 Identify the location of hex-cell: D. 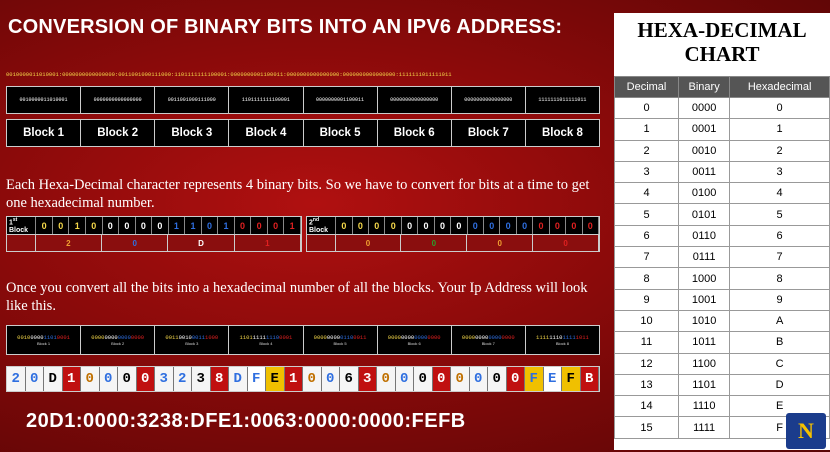
(201, 243).